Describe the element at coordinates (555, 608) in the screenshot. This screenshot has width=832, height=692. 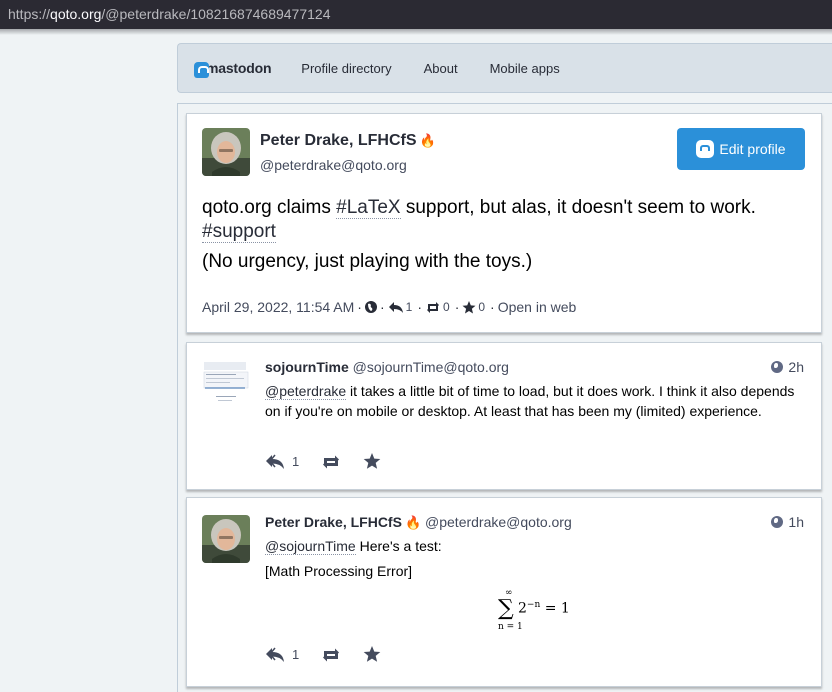
I see `formula-rhs: = 1` at that location.